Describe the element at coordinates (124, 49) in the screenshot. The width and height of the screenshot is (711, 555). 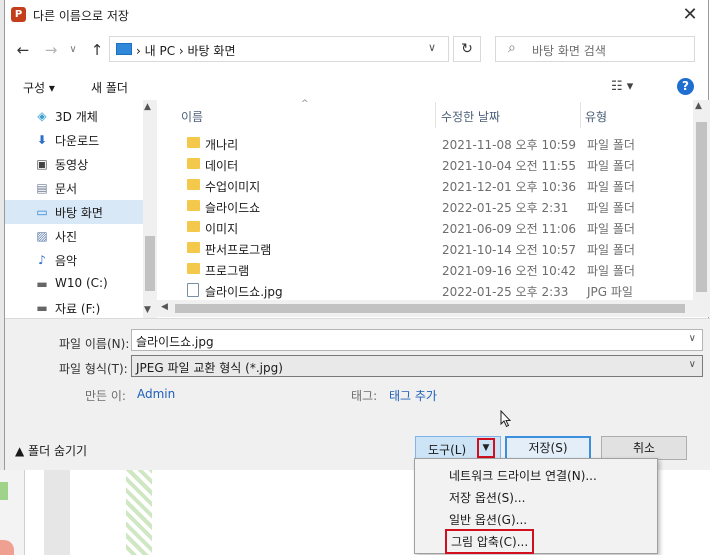
I see `computer-icon` at that location.